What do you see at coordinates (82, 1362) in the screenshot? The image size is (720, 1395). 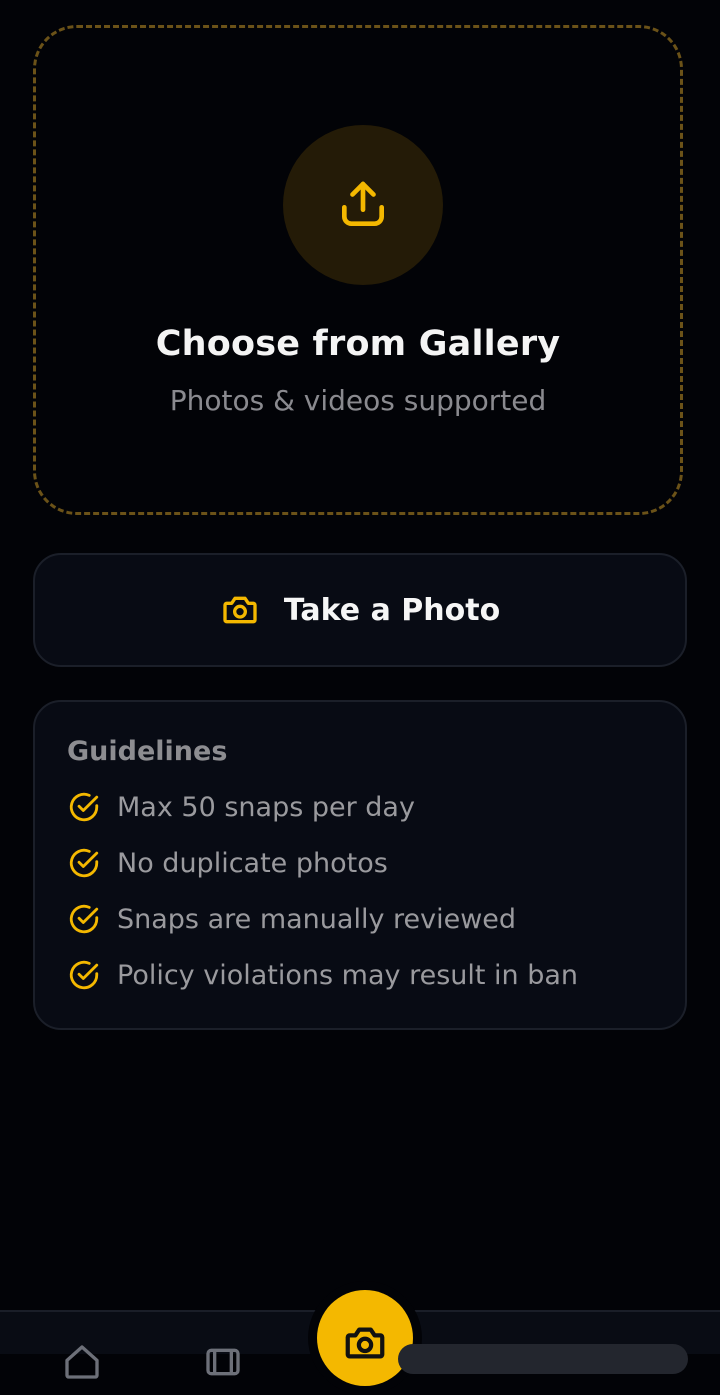 I see `home-icon` at bounding box center [82, 1362].